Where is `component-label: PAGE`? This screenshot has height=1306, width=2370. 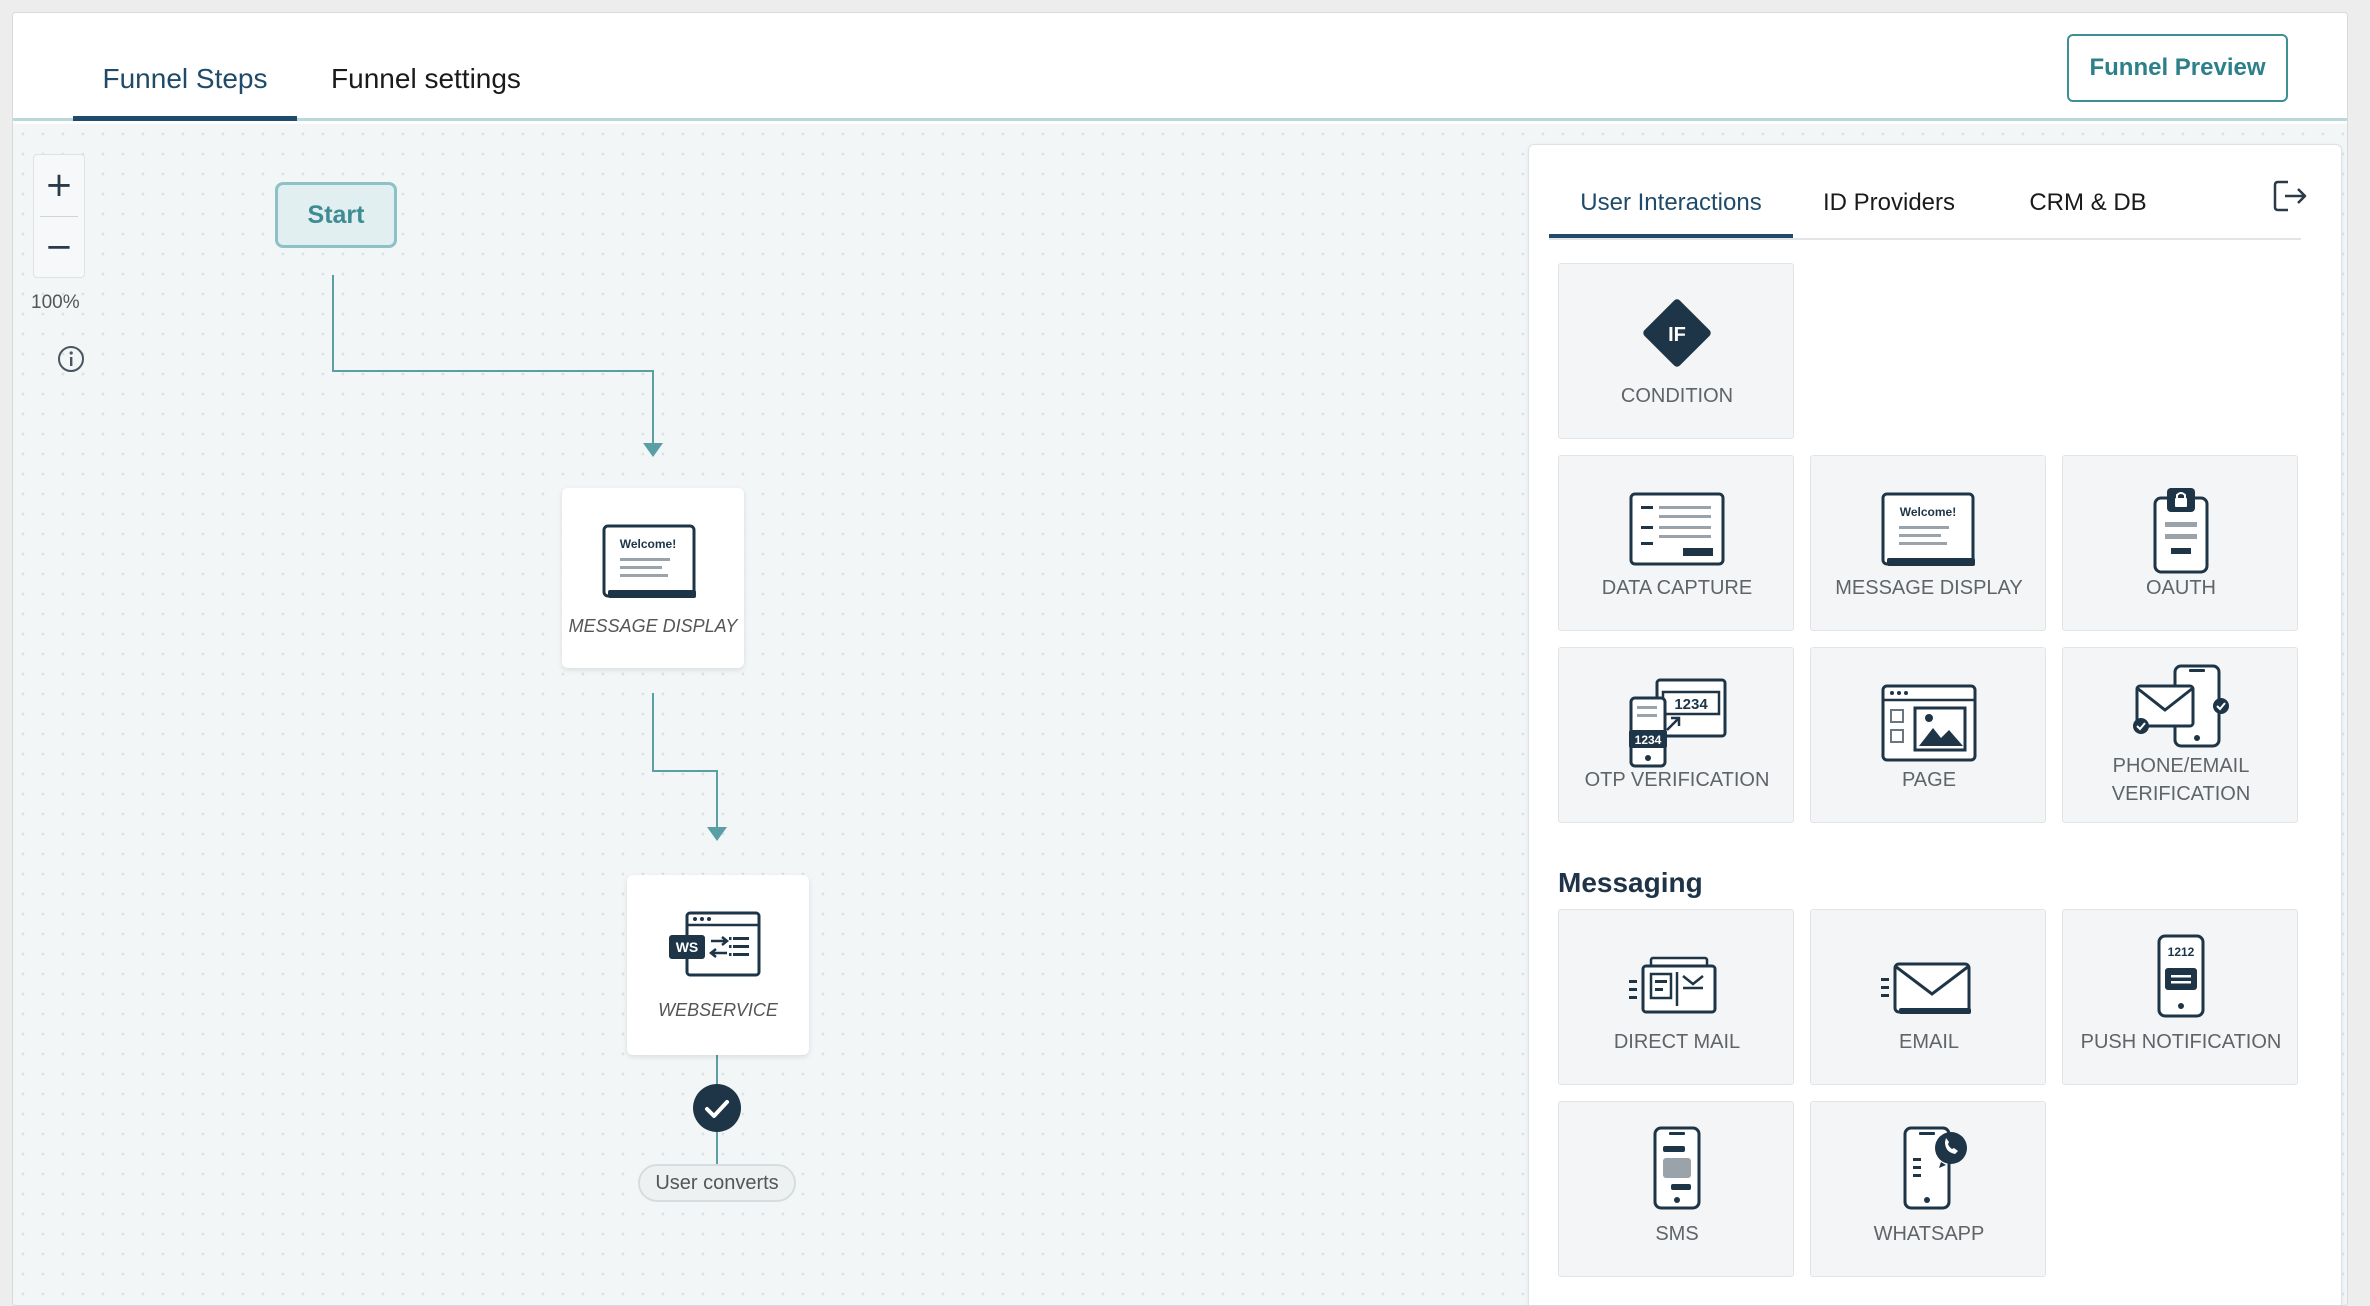
component-label: PAGE is located at coordinates (1929, 780).